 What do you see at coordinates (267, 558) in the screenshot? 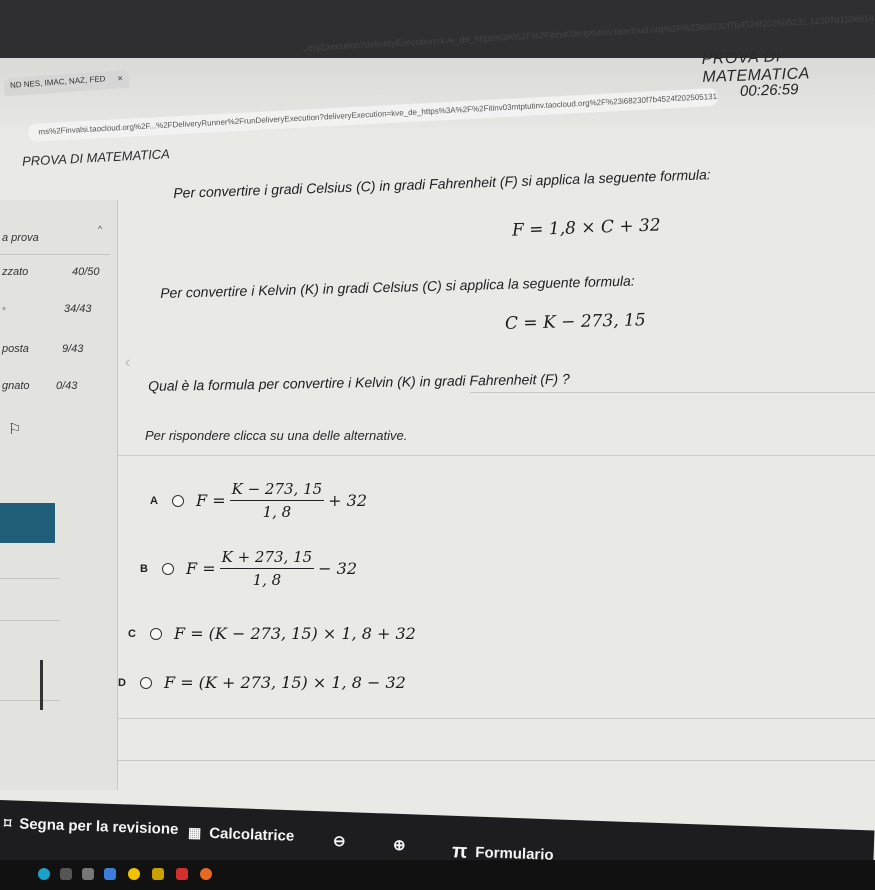
I see `fraction-numerator: K + 273, 15` at bounding box center [267, 558].